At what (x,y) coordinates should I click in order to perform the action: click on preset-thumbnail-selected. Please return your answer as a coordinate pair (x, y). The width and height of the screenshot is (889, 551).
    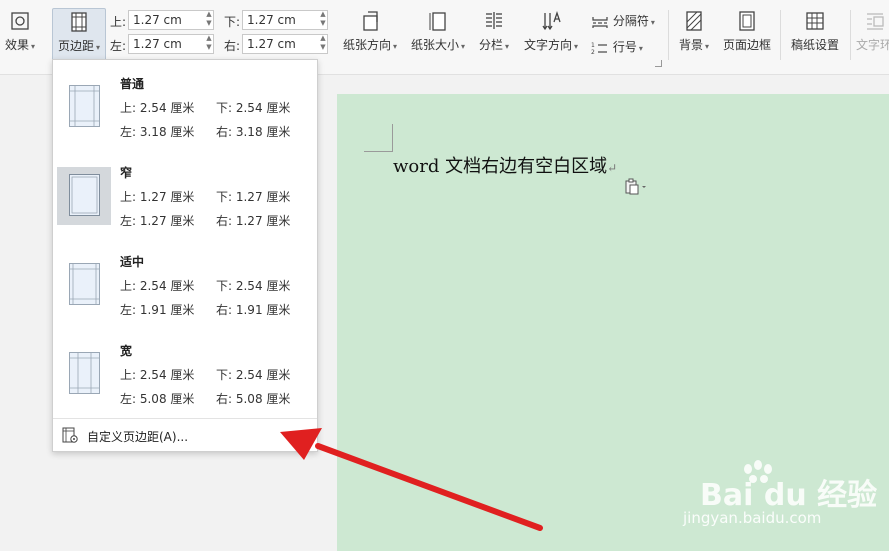
    Looking at the image, I should click on (84, 196).